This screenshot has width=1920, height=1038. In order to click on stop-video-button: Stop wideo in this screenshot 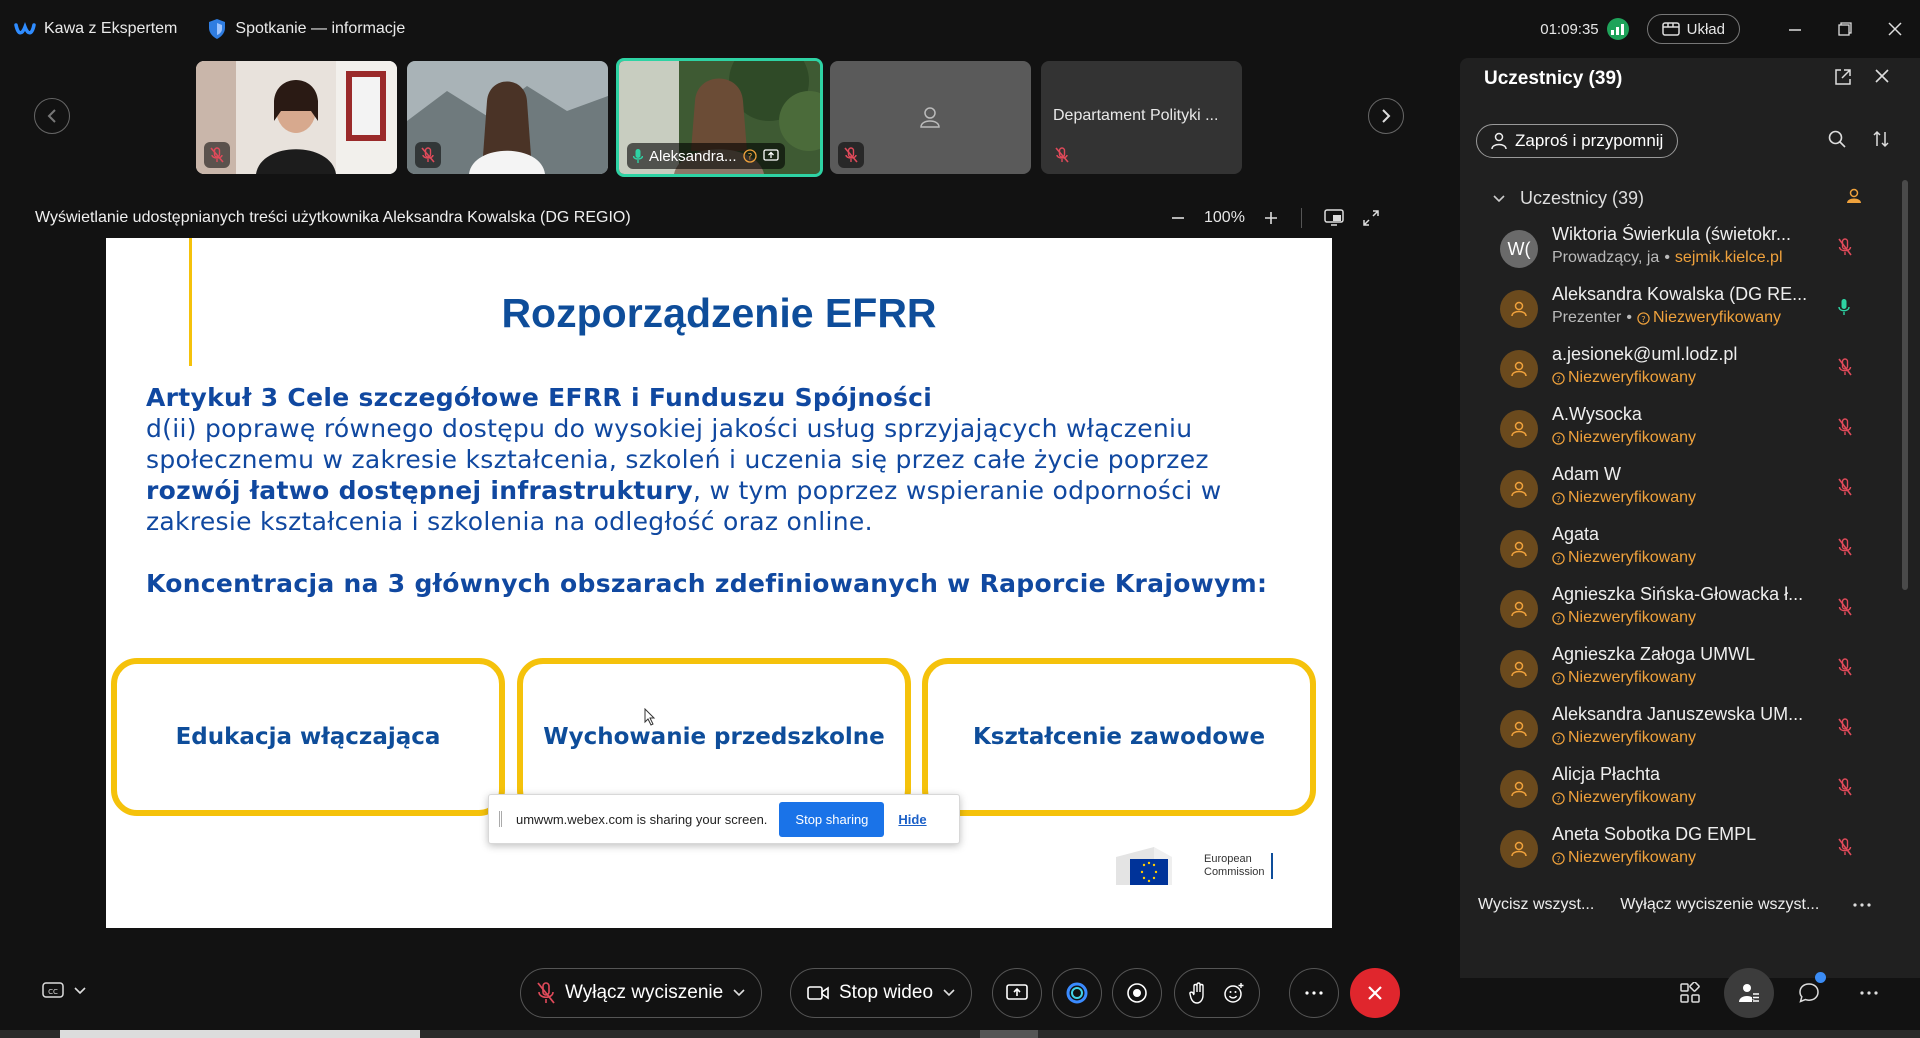, I will do `click(881, 993)`.